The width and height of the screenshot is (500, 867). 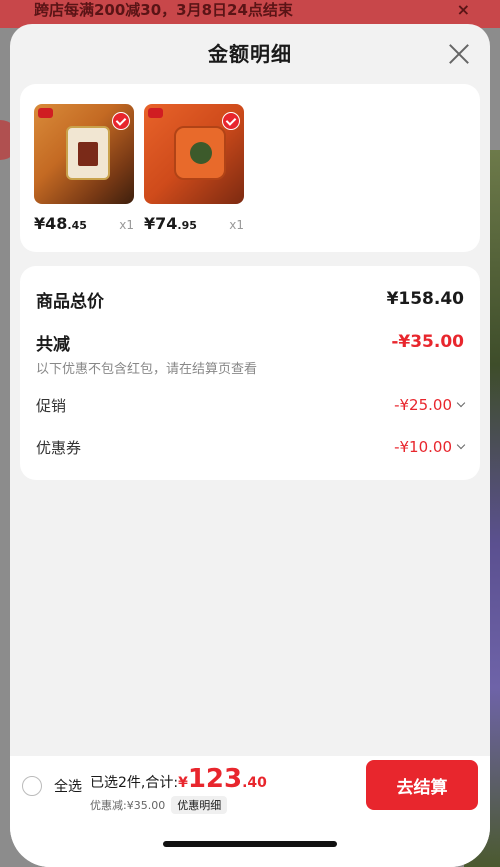 What do you see at coordinates (425, 299) in the screenshot?
I see `total-value: ¥158.40` at bounding box center [425, 299].